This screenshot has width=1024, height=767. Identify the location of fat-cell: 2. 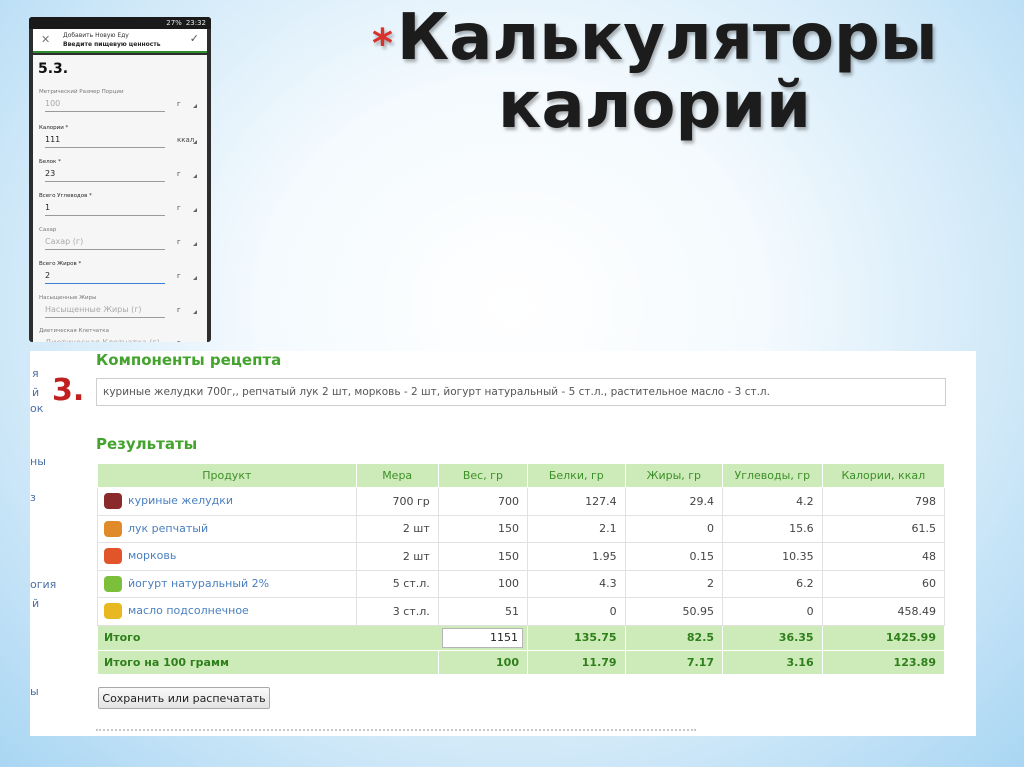
(674, 583).